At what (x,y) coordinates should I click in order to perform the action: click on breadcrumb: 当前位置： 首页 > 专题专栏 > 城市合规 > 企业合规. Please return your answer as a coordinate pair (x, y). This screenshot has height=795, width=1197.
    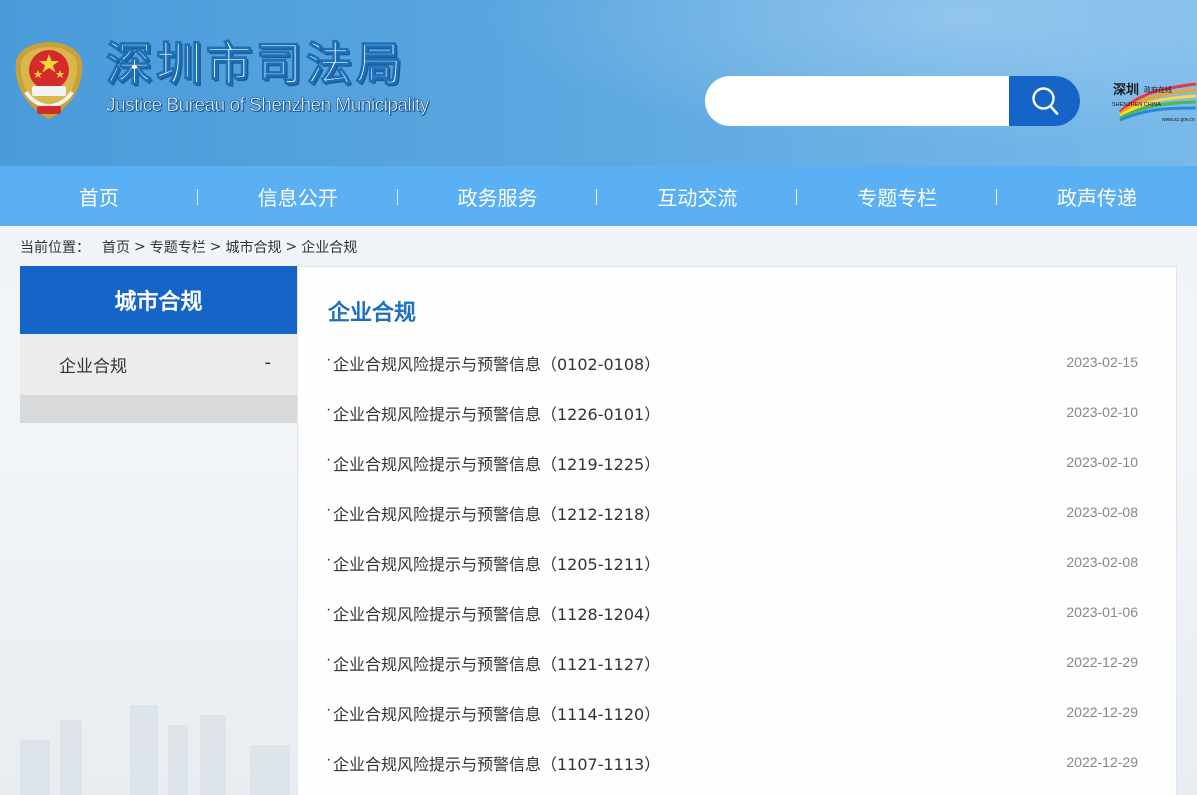
    Looking at the image, I should click on (188, 247).